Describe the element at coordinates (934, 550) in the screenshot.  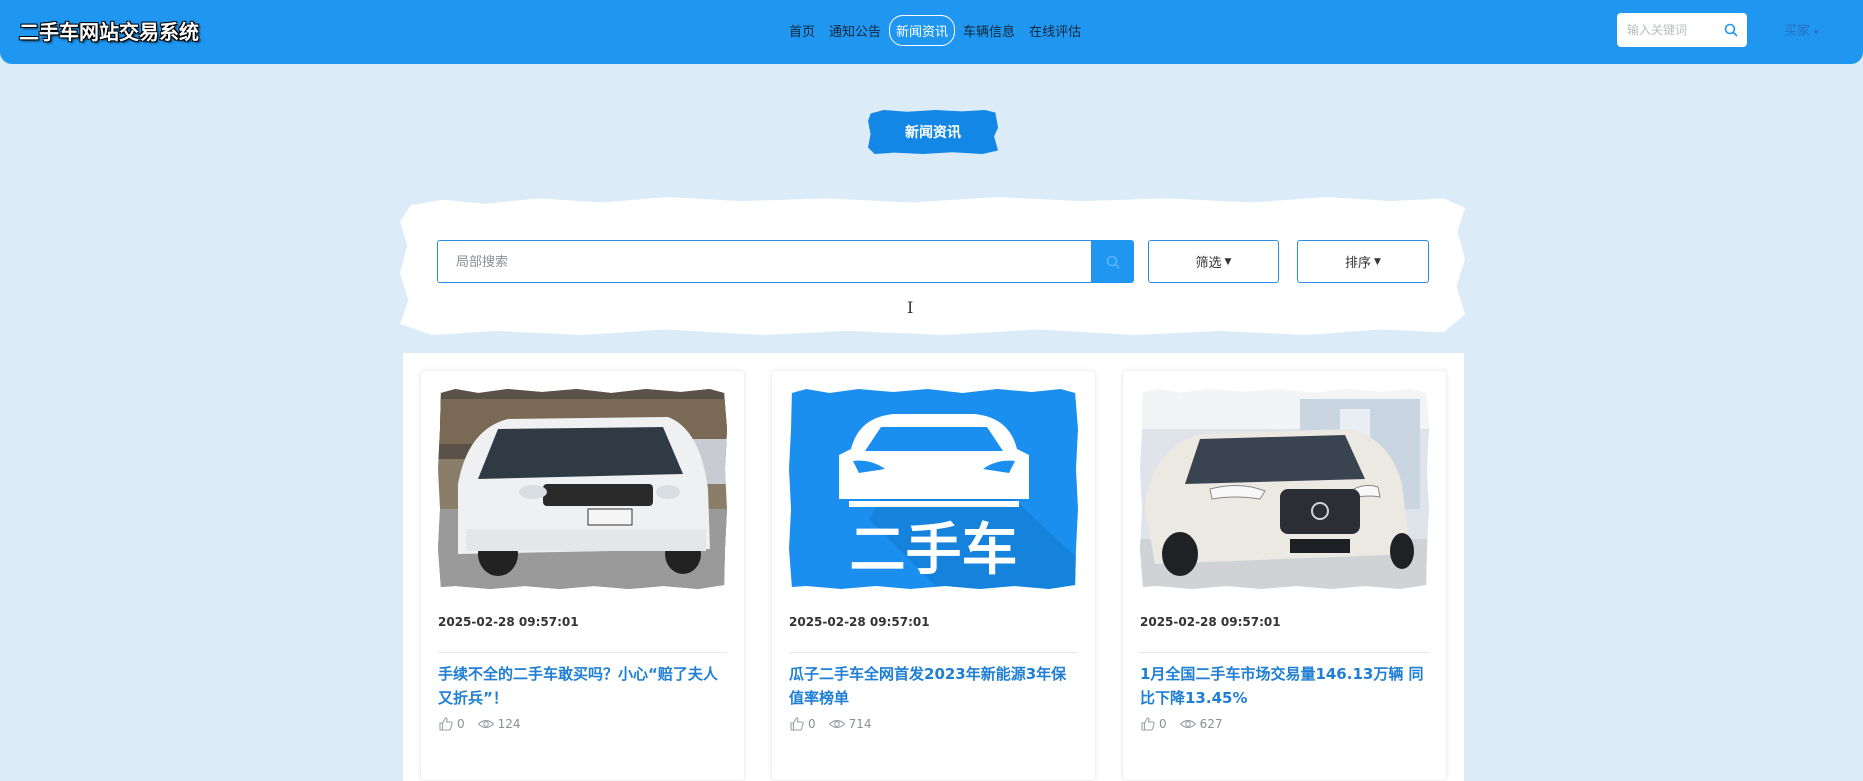
I see `logo-text: 二手车` at that location.